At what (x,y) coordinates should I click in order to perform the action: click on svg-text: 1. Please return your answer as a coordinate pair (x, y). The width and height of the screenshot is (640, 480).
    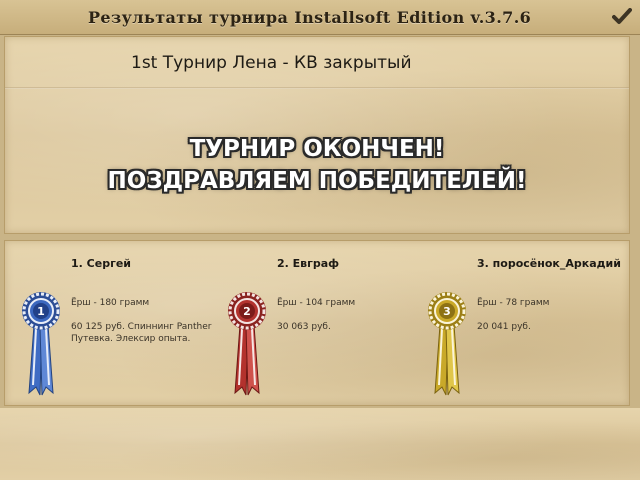
    Looking at the image, I should click on (41, 311).